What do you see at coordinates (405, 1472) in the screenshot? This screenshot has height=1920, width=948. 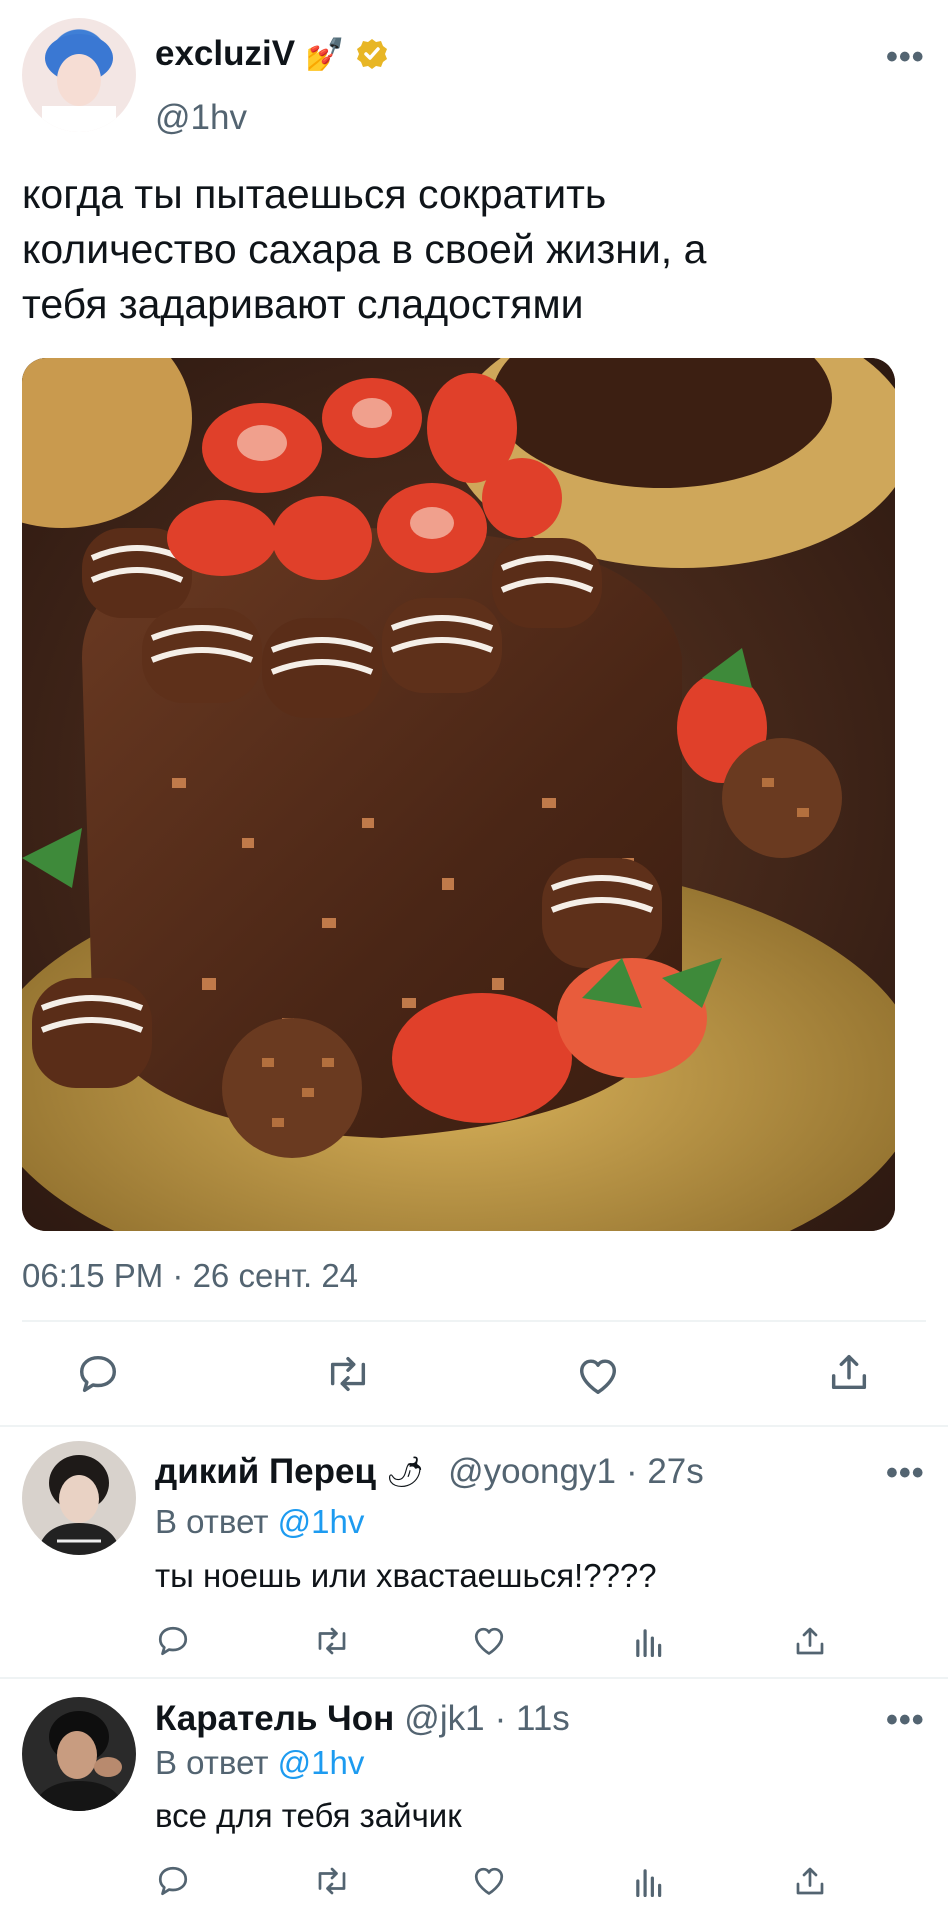 I see `reply-author-name-emoji: 🌶` at bounding box center [405, 1472].